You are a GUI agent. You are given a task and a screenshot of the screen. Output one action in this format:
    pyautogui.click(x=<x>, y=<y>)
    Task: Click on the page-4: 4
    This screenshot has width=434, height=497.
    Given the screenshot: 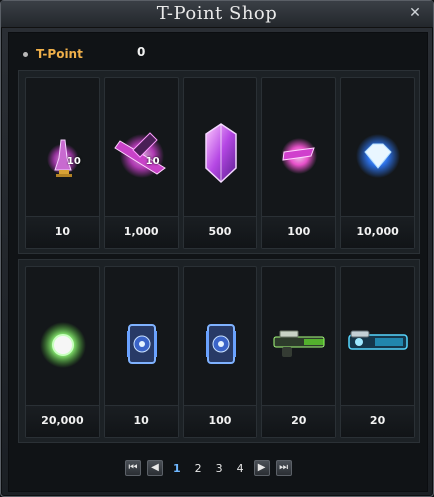 What is the action you would take?
    pyautogui.click(x=240, y=468)
    